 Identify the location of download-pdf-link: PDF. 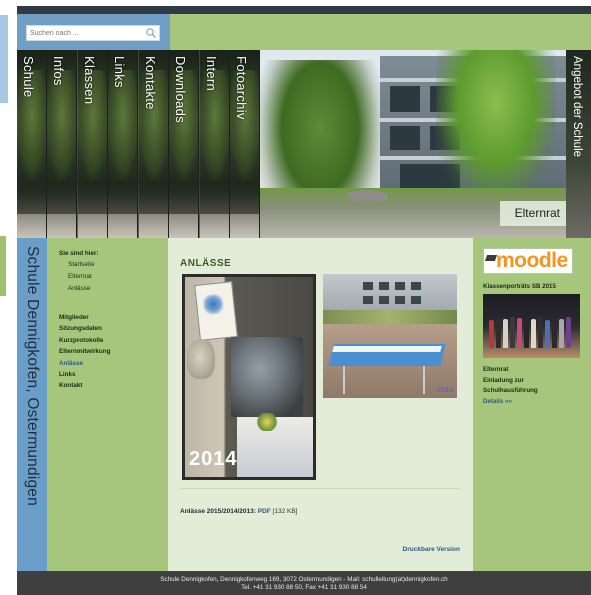
(264, 511).